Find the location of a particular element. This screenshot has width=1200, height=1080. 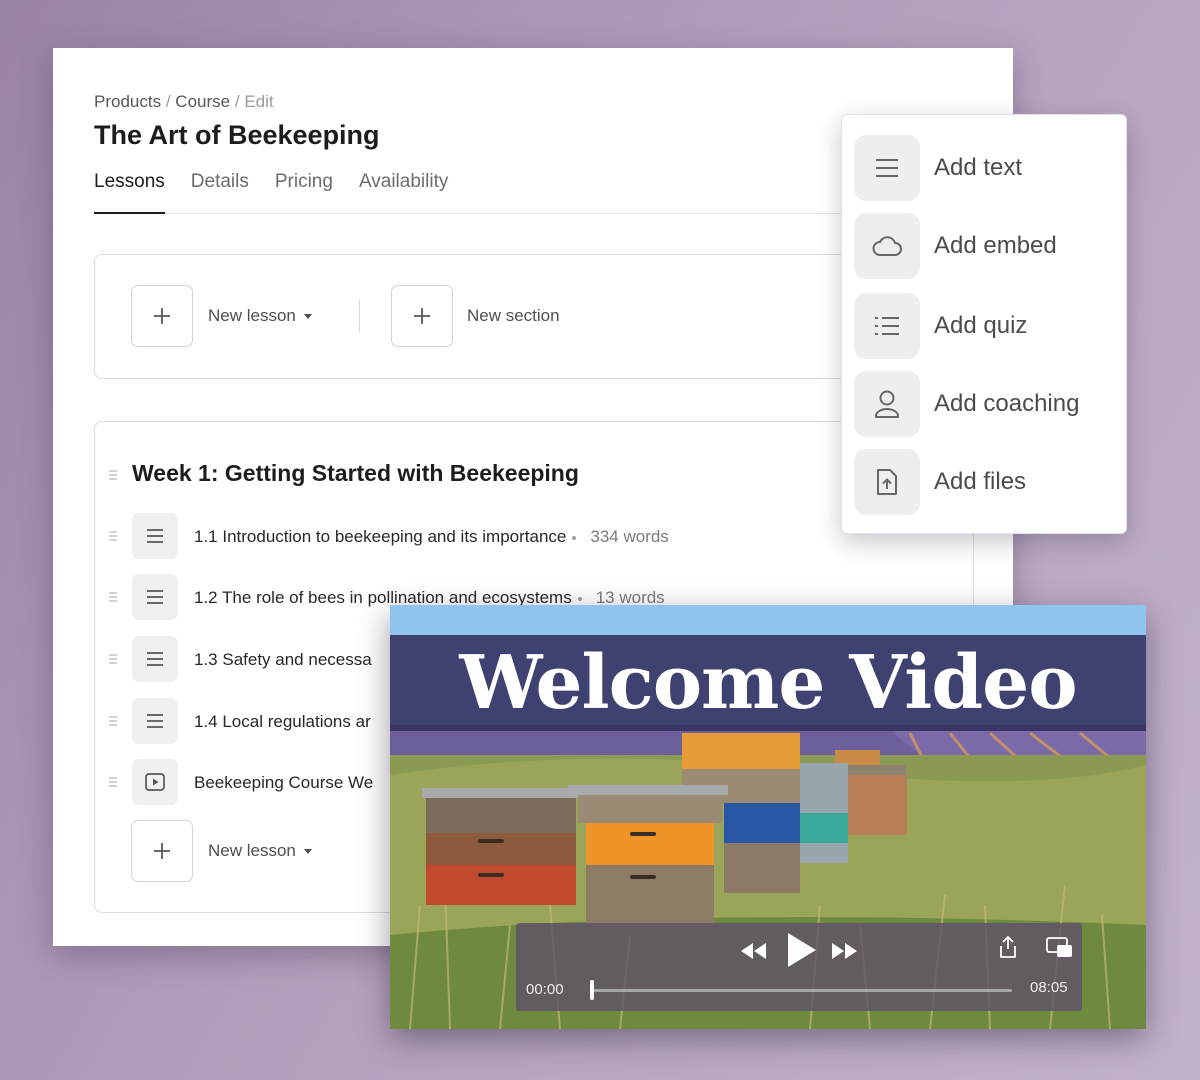

lesson-title: 1.3 Safety and necessa is located at coordinates (283, 659).